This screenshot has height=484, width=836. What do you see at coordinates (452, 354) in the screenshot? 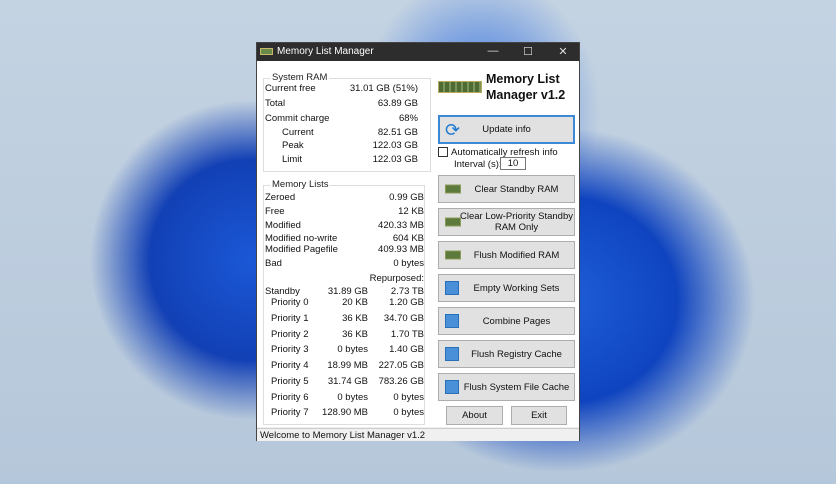
I see `registry-icon` at bounding box center [452, 354].